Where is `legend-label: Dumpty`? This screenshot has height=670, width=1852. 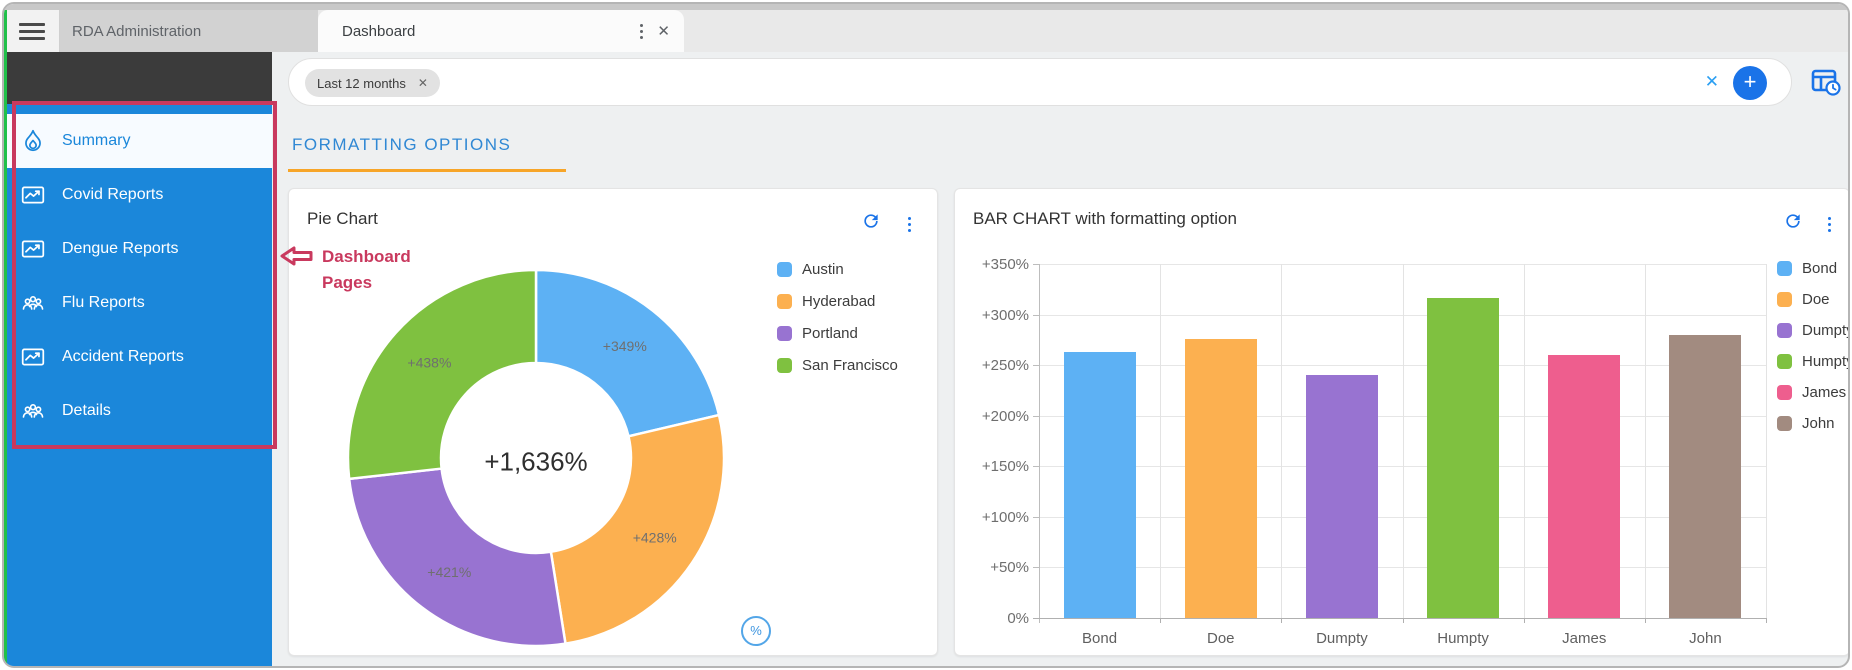
legend-label: Dumpty is located at coordinates (1826, 330).